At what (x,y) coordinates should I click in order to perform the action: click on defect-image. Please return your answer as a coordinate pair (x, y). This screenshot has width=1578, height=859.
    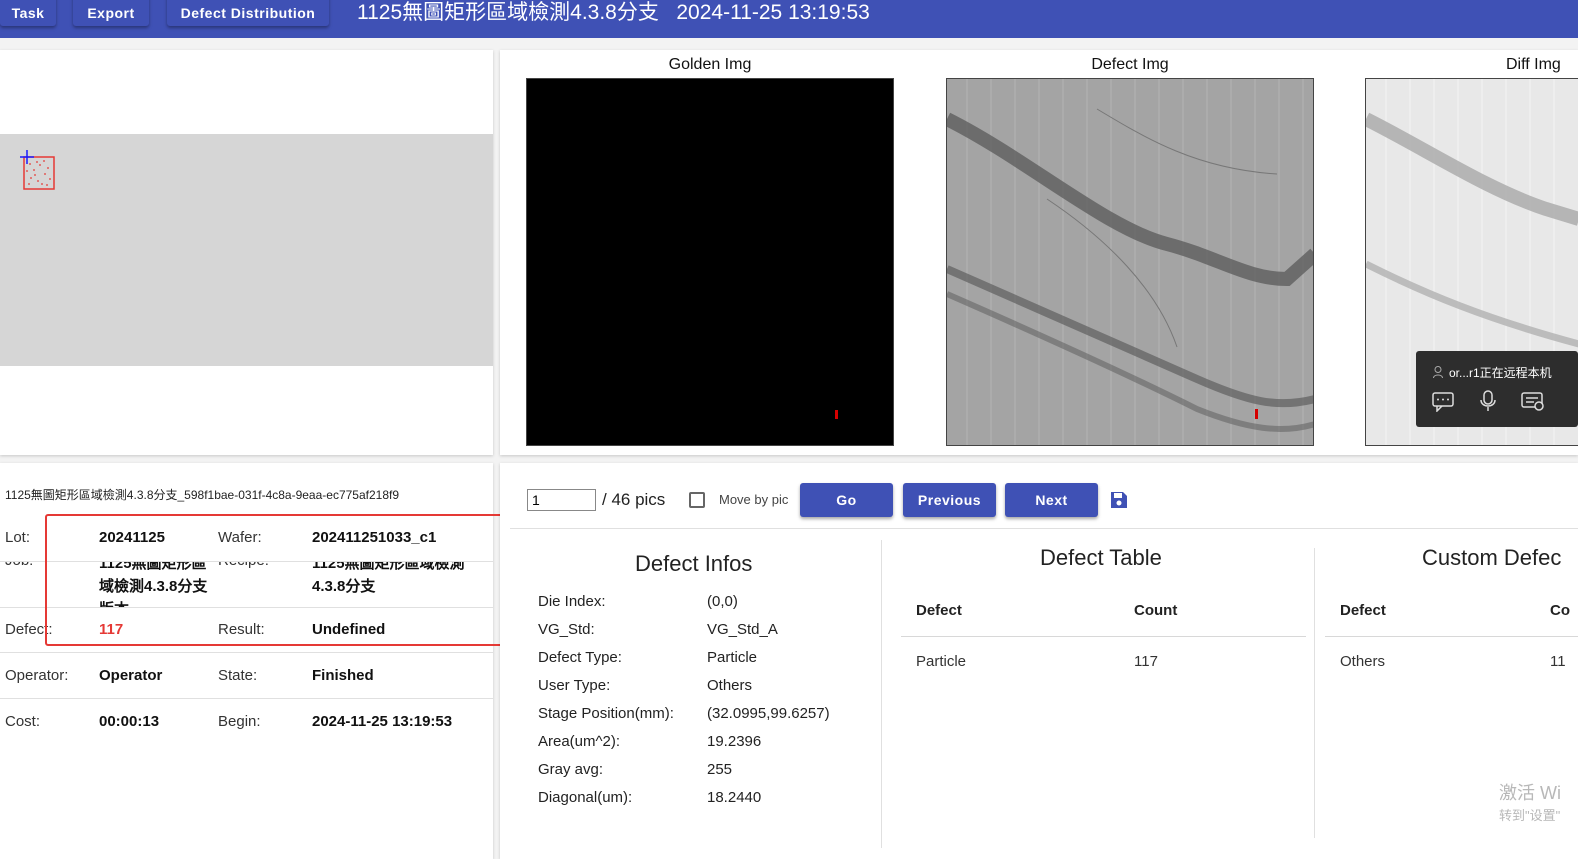
    Looking at the image, I should click on (1130, 262).